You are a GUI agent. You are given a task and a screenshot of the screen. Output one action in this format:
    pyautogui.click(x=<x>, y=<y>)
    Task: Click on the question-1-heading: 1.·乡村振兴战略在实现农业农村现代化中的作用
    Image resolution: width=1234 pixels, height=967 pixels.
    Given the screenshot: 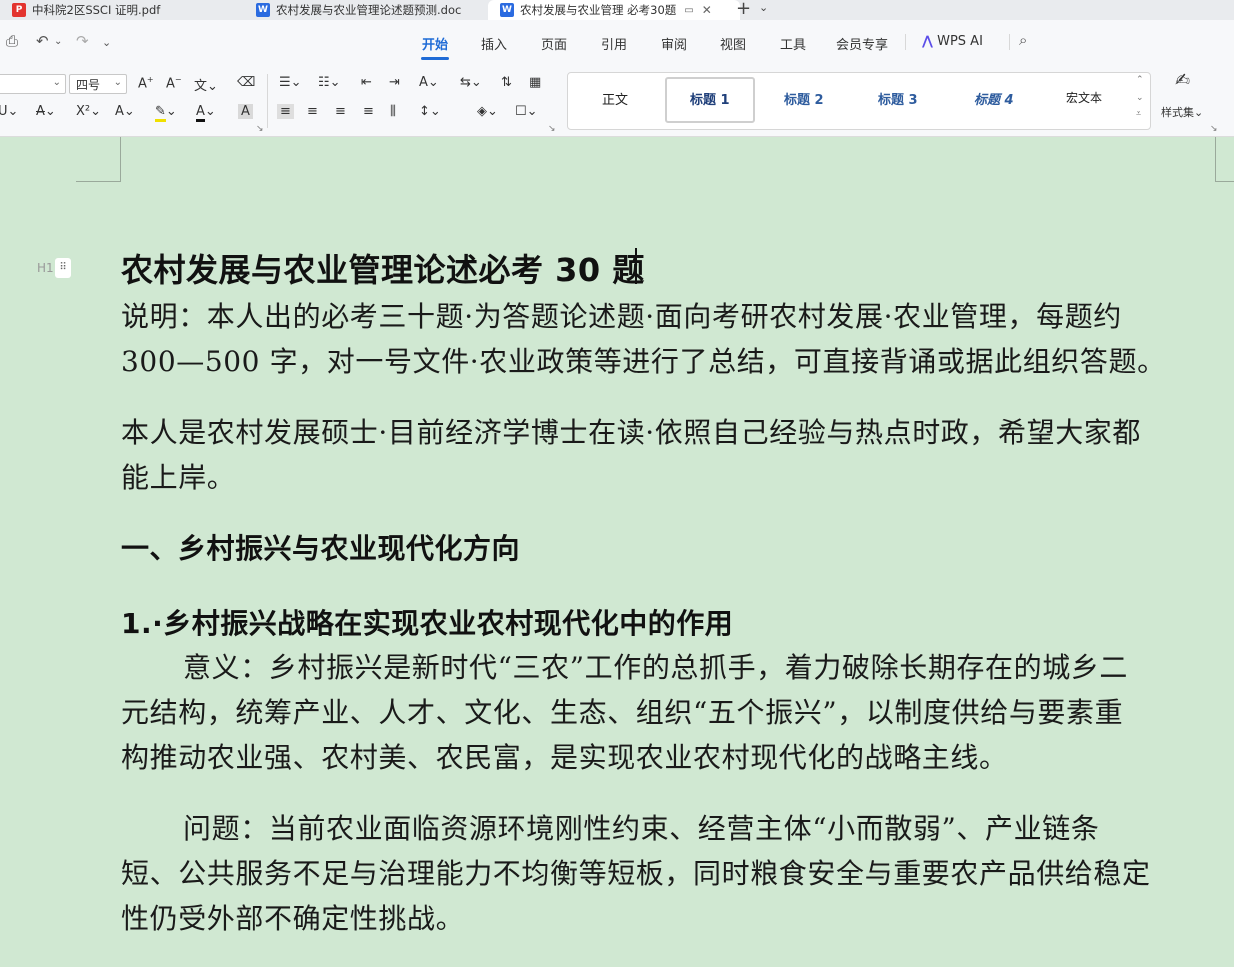 What is the action you would take?
    pyautogui.click(x=427, y=622)
    